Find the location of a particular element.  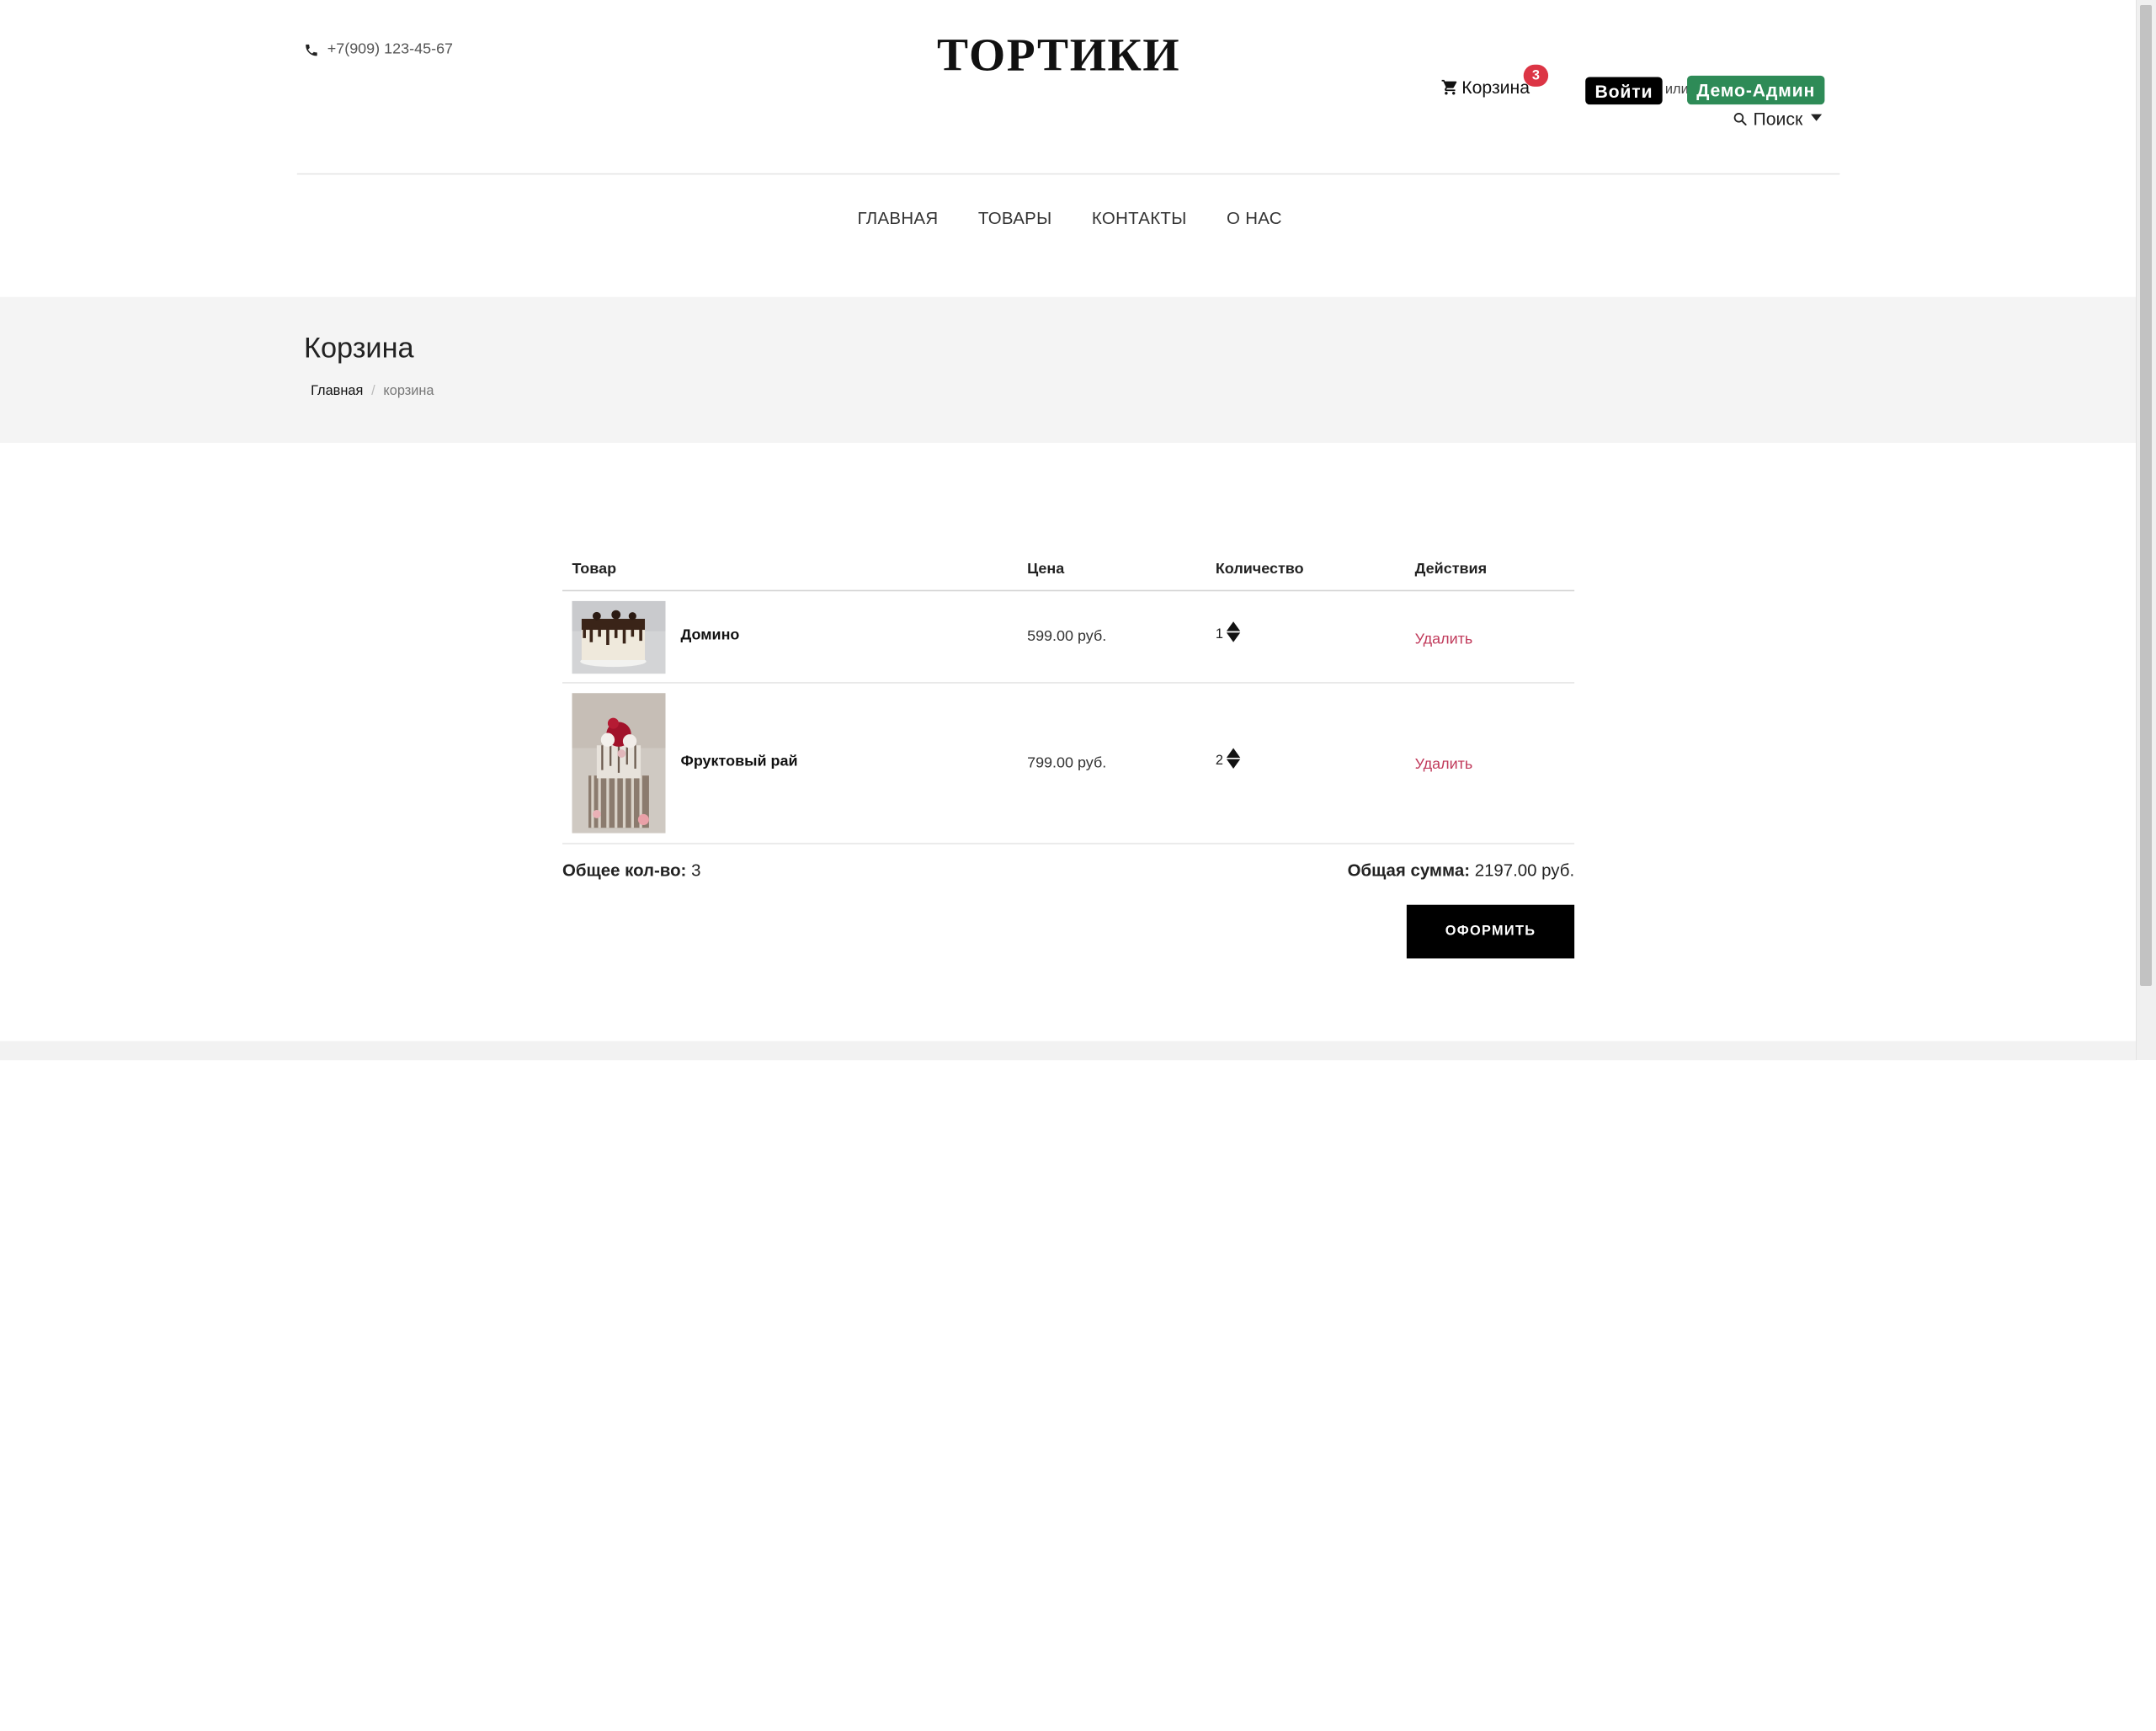

search-label: Поиск is located at coordinates (1778, 120).